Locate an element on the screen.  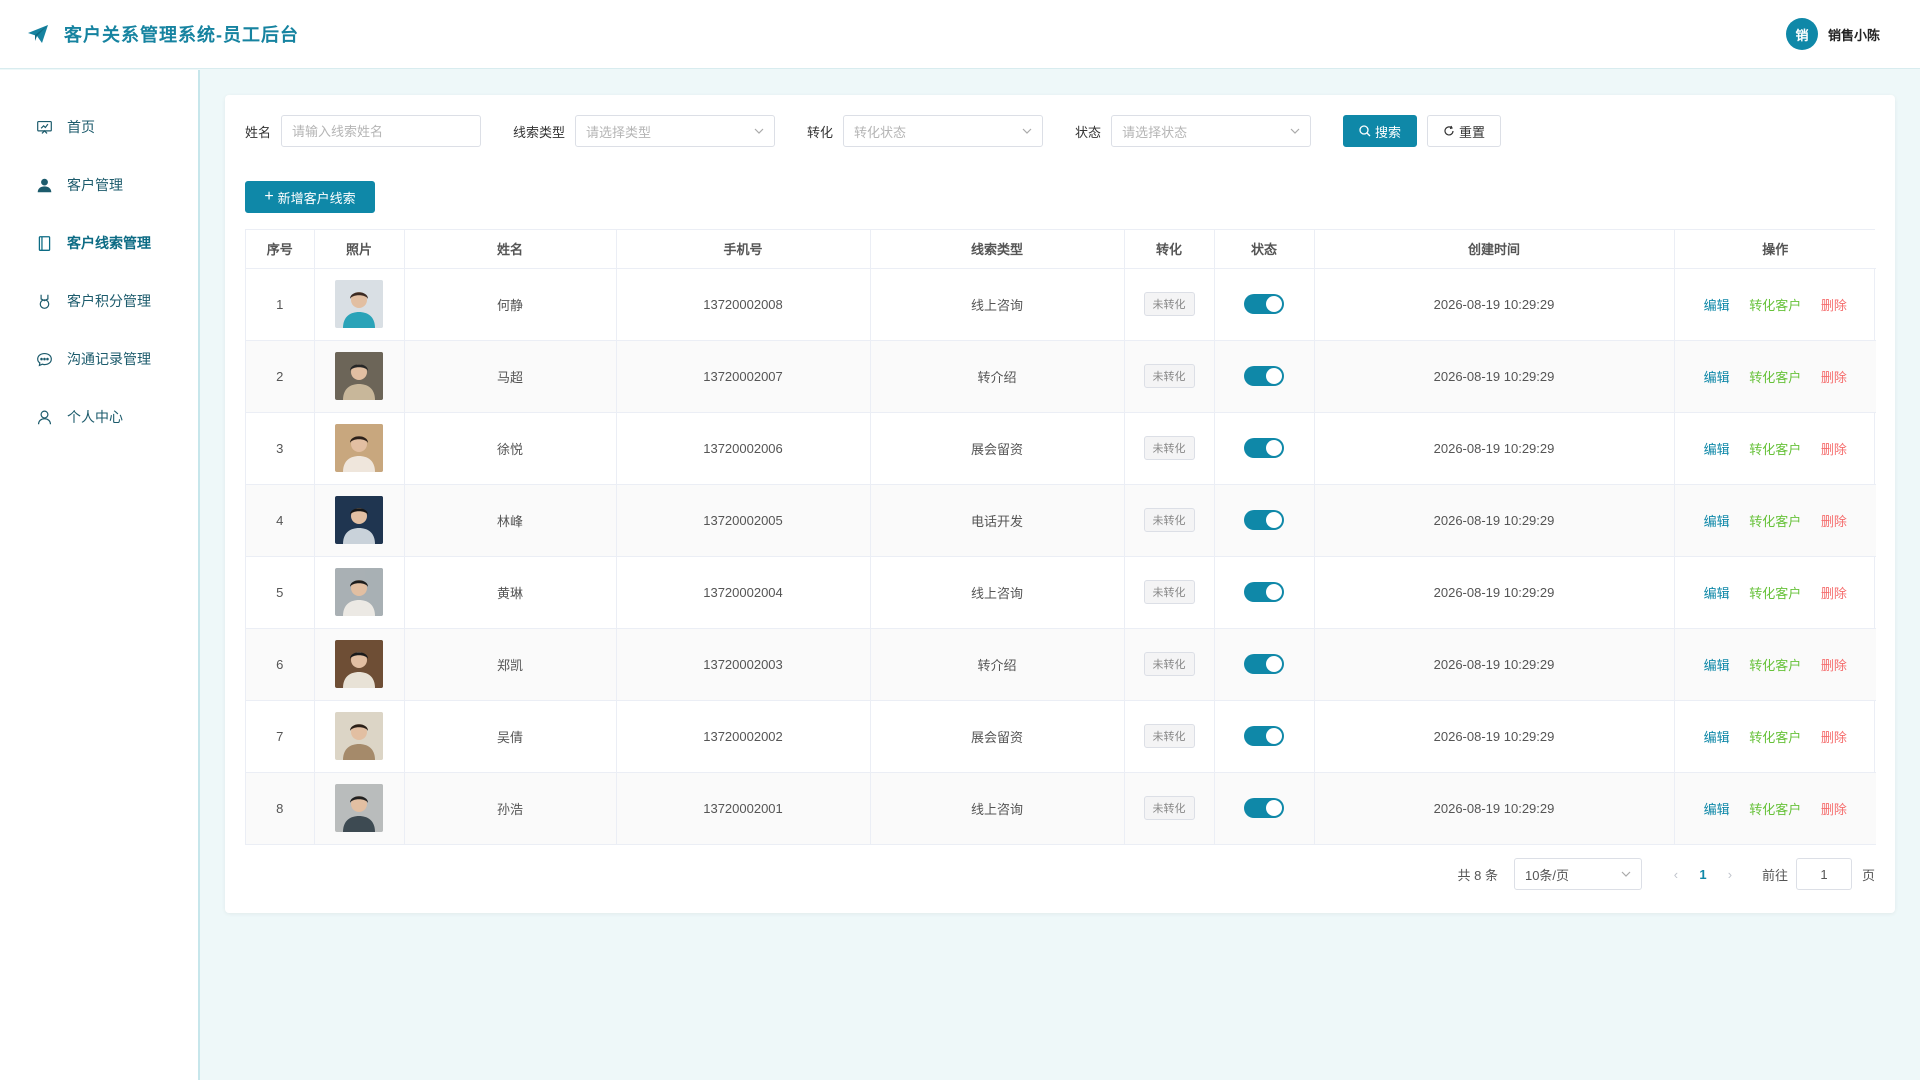
status-filter-label: 状态 is located at coordinates (1088, 132).